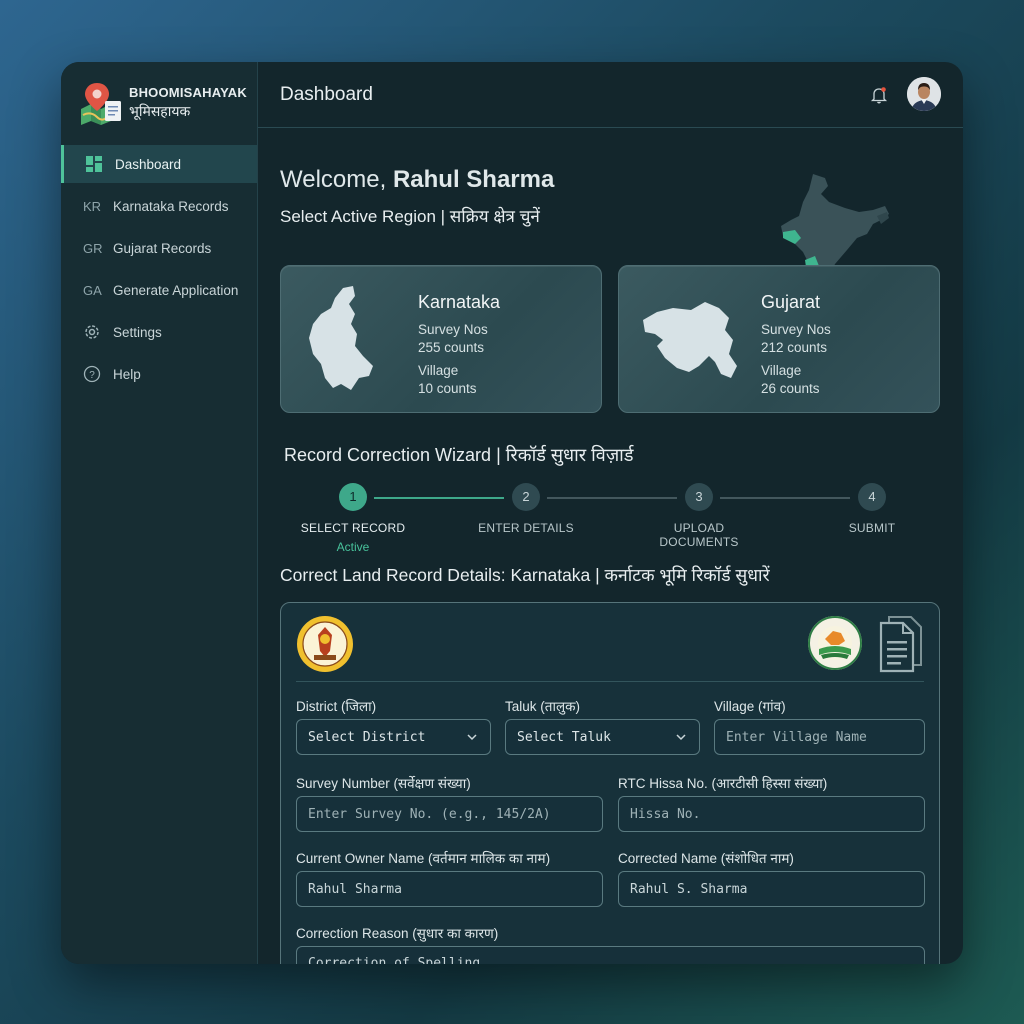  Describe the element at coordinates (429, 814) in the screenshot. I see `survey-number-placeholder: Enter Survey No. (e.g., 145/2A)` at that location.